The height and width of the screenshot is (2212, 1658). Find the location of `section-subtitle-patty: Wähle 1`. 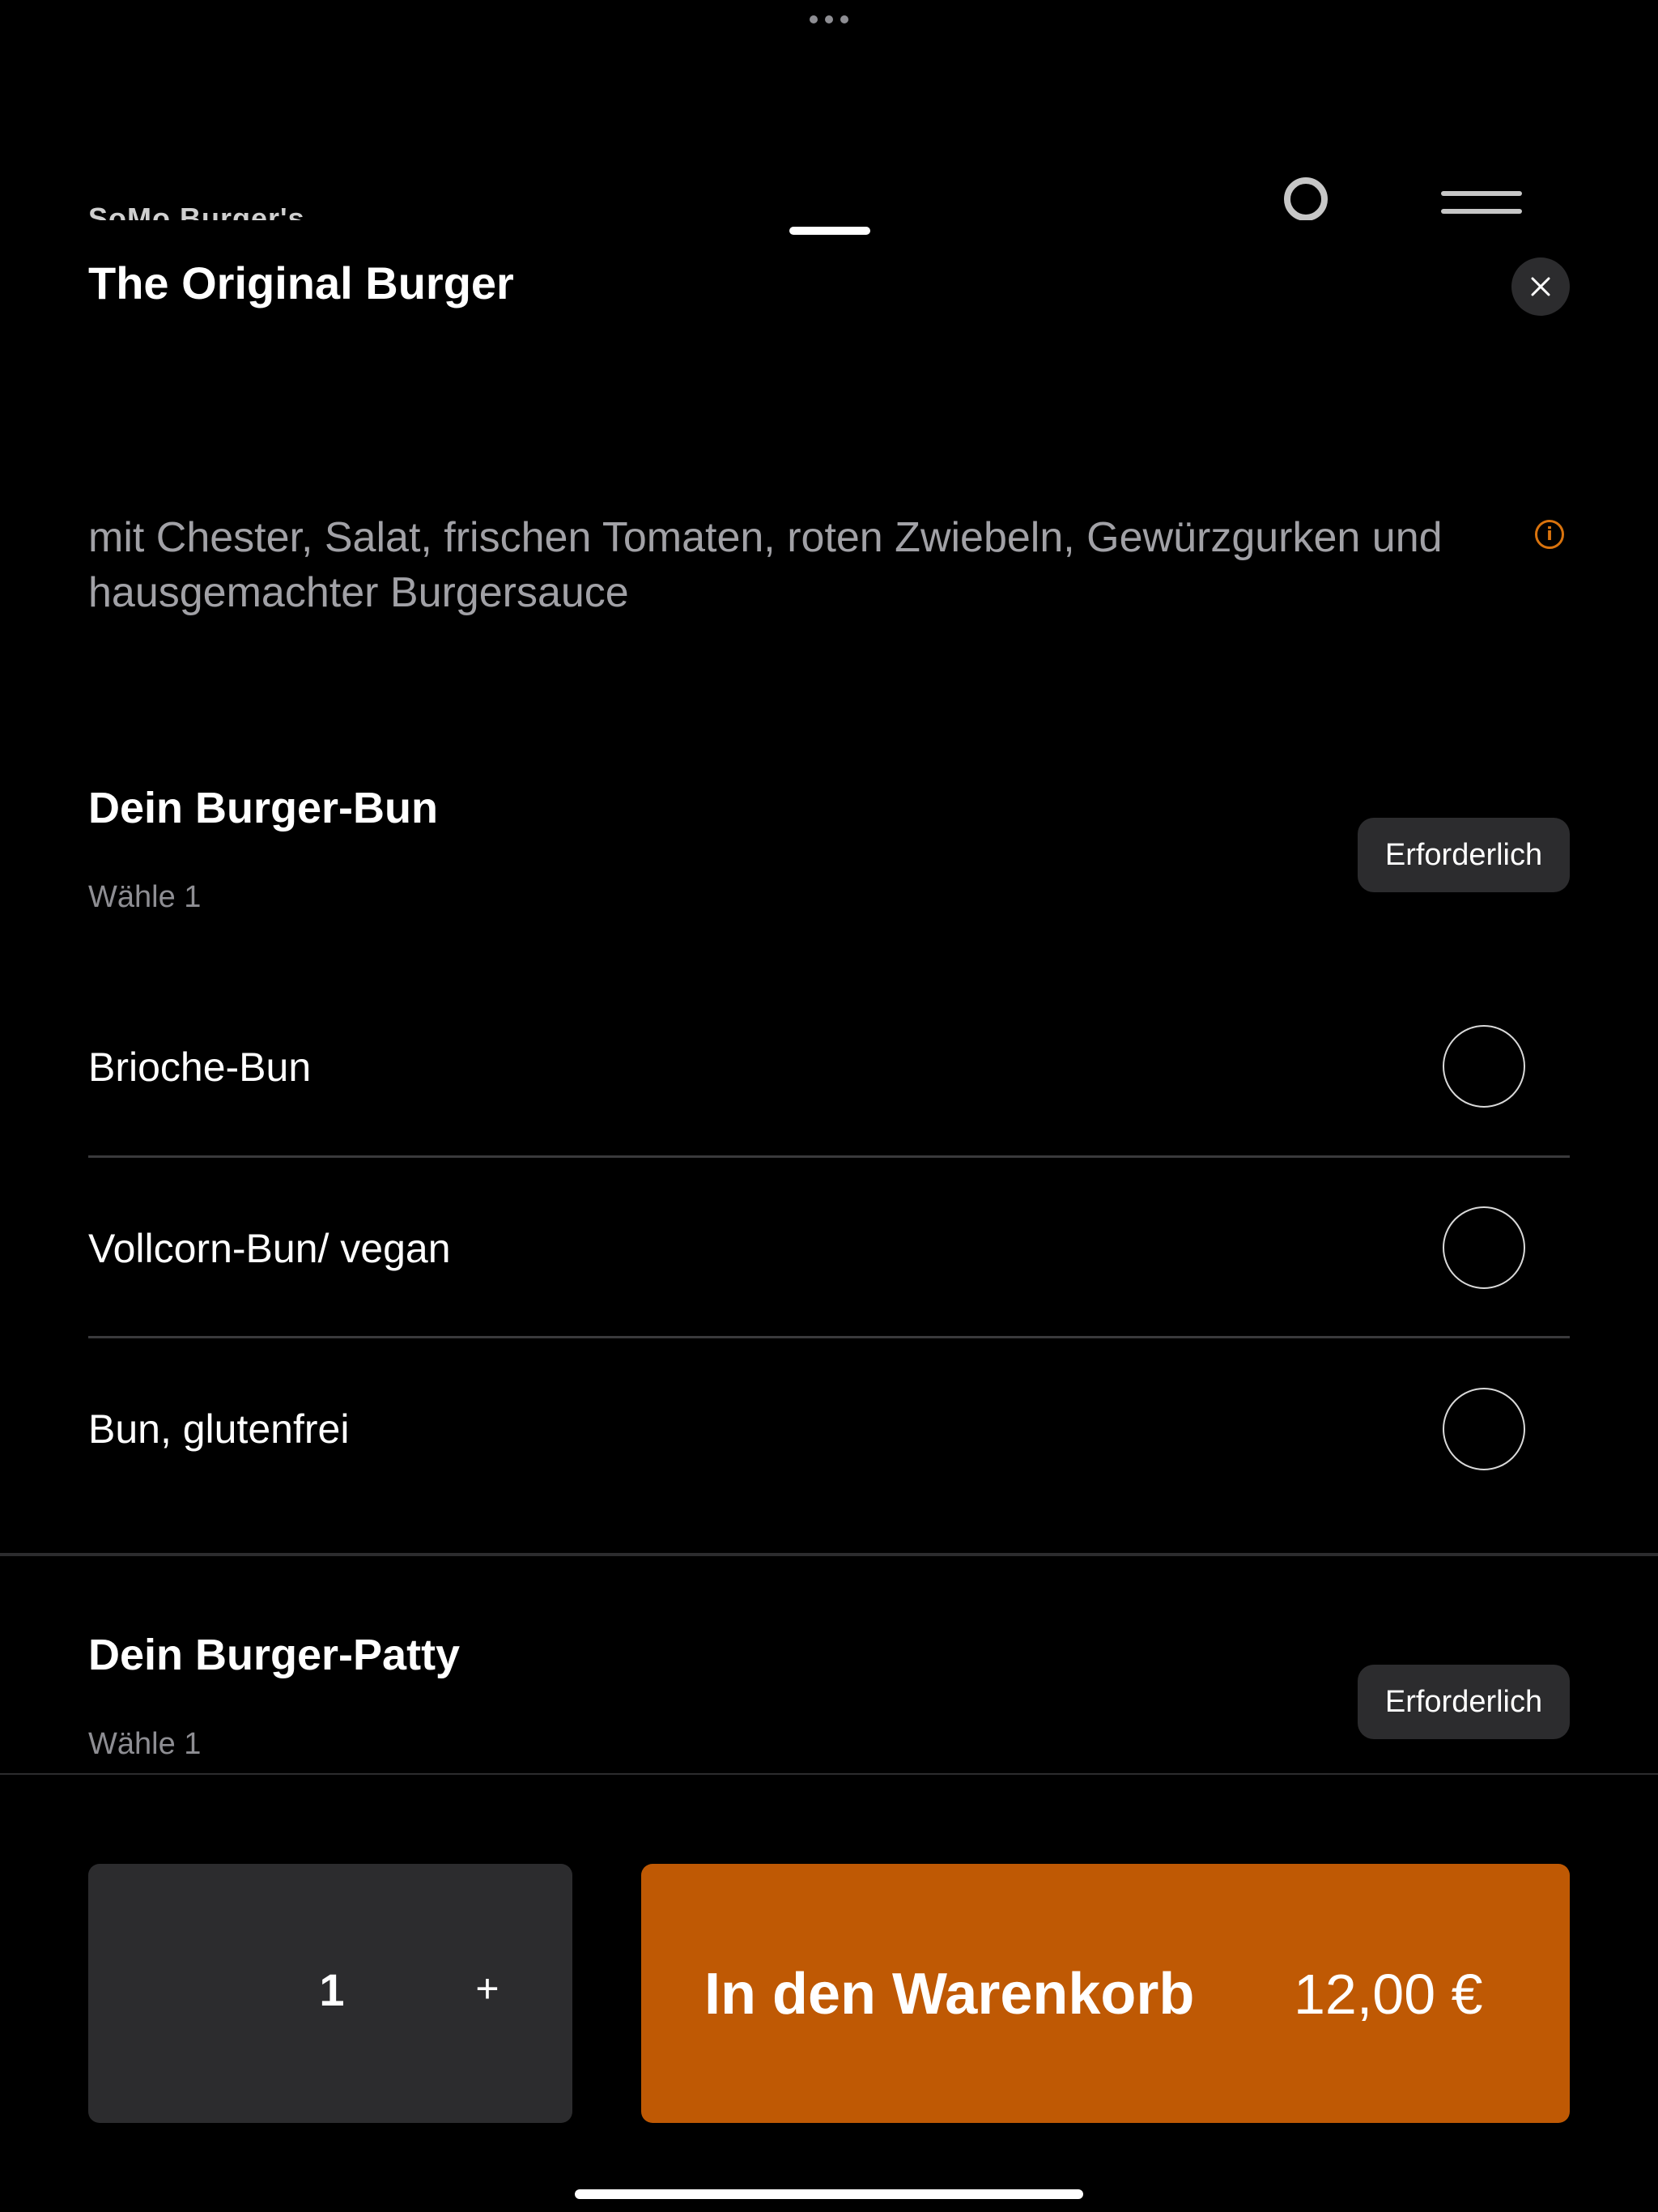

section-subtitle-patty: Wähle 1 is located at coordinates (145, 1744).